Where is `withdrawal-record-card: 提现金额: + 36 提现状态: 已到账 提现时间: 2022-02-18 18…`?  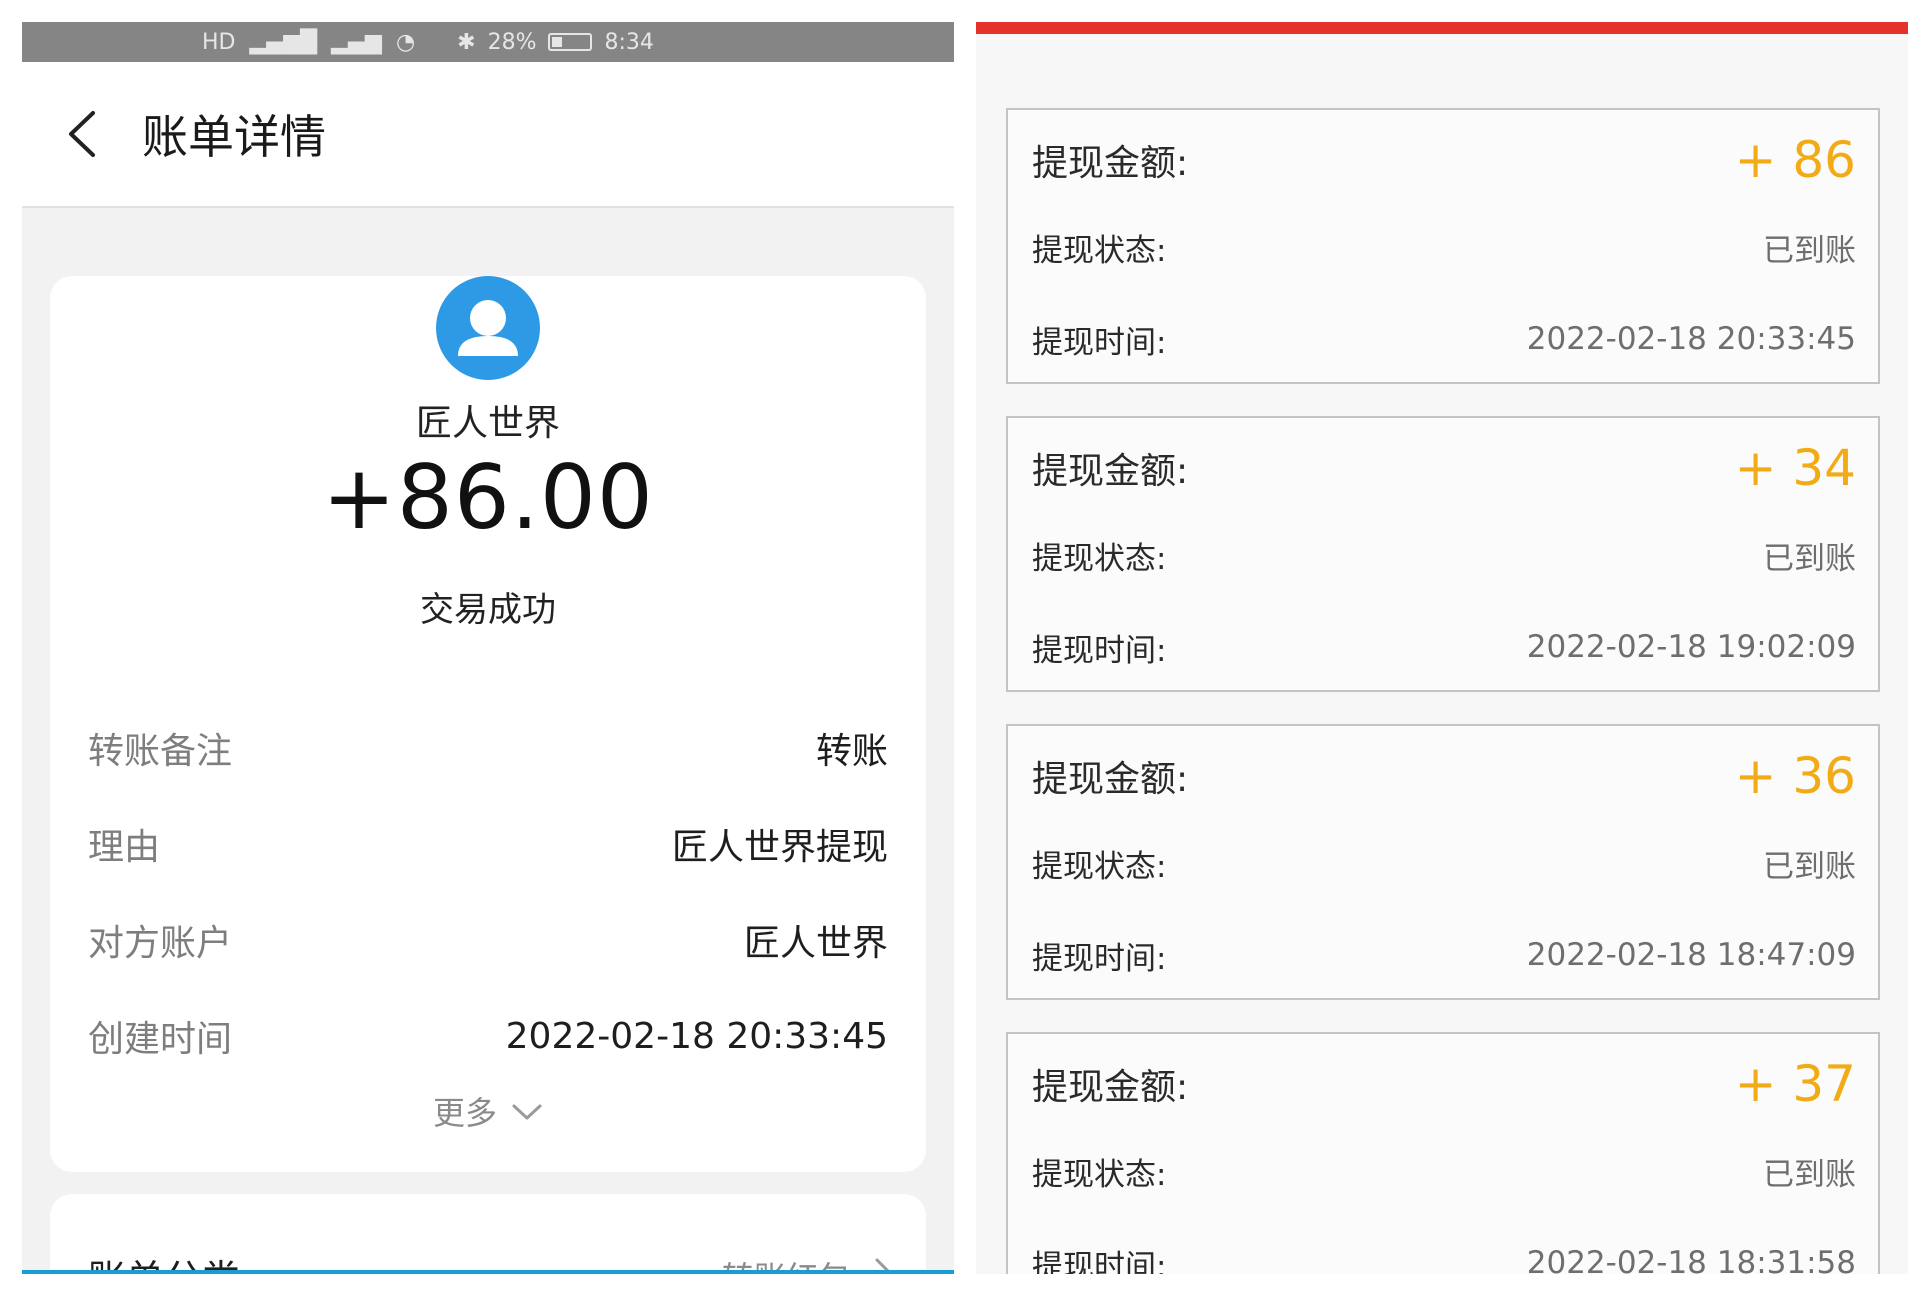 withdrawal-record-card: 提现金额: + 36 提现状态: 已到账 提现时间: 2022-02-18 18… is located at coordinates (1443, 862).